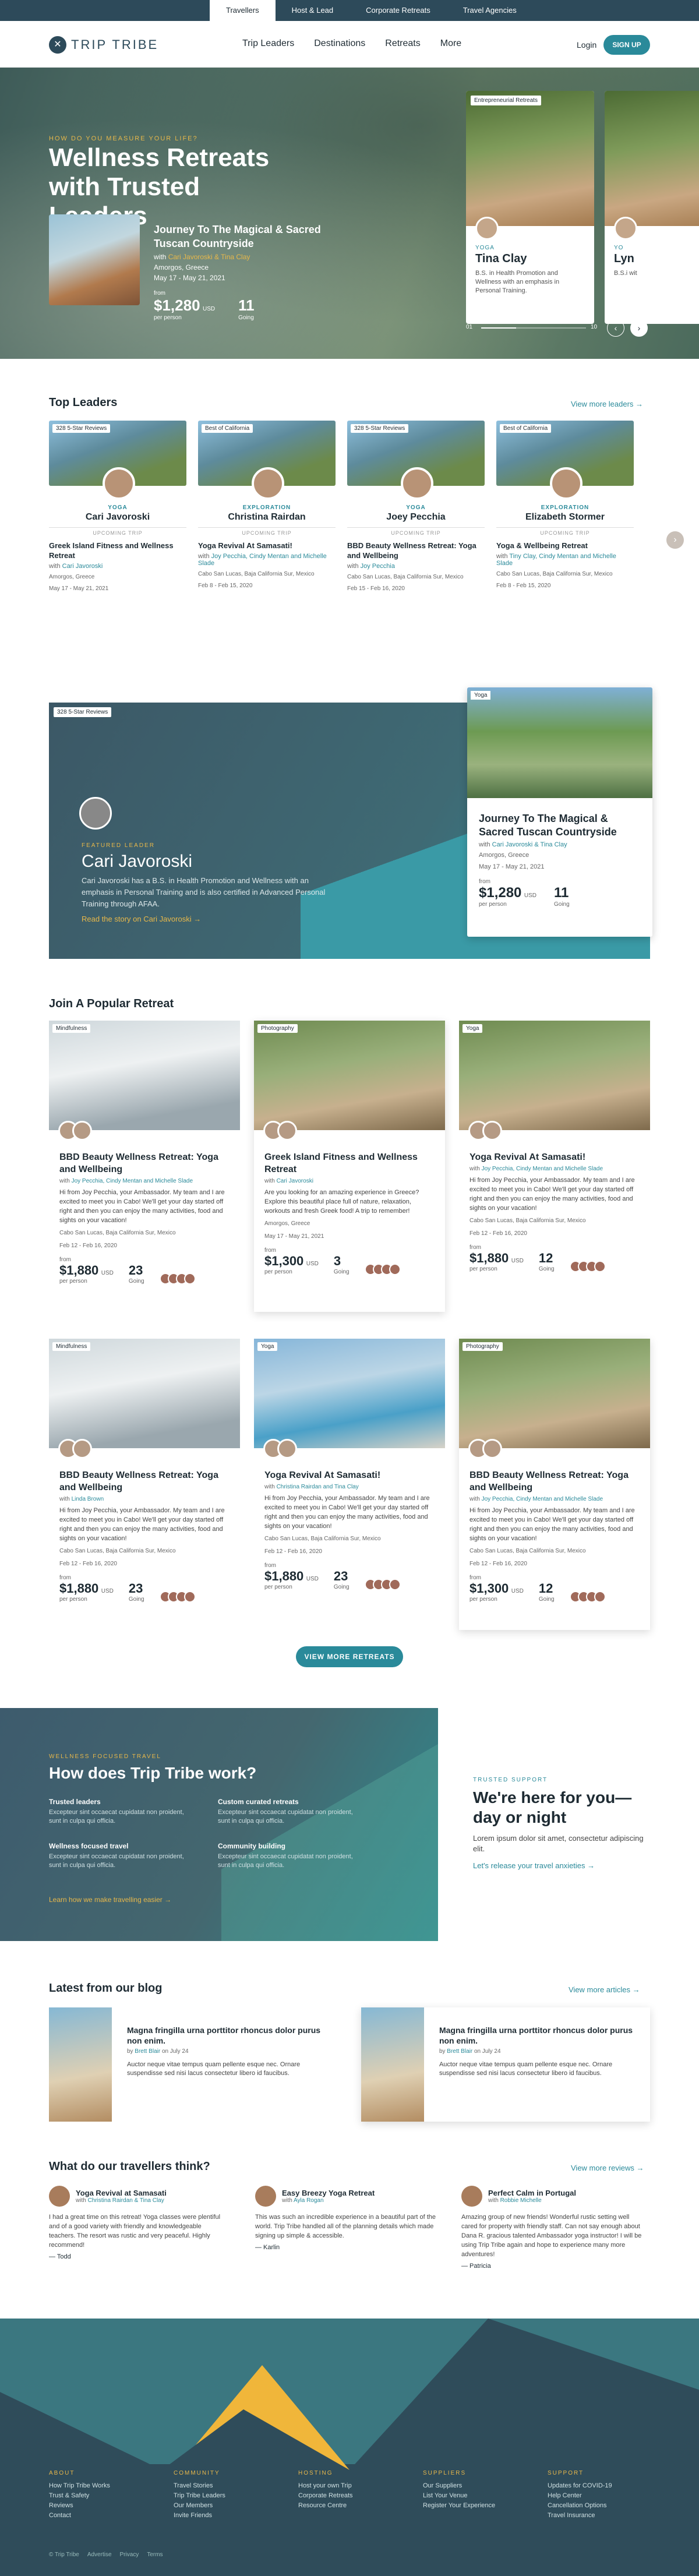  Describe the element at coordinates (155, 2555) in the screenshot. I see `terms-link: Terms` at that location.